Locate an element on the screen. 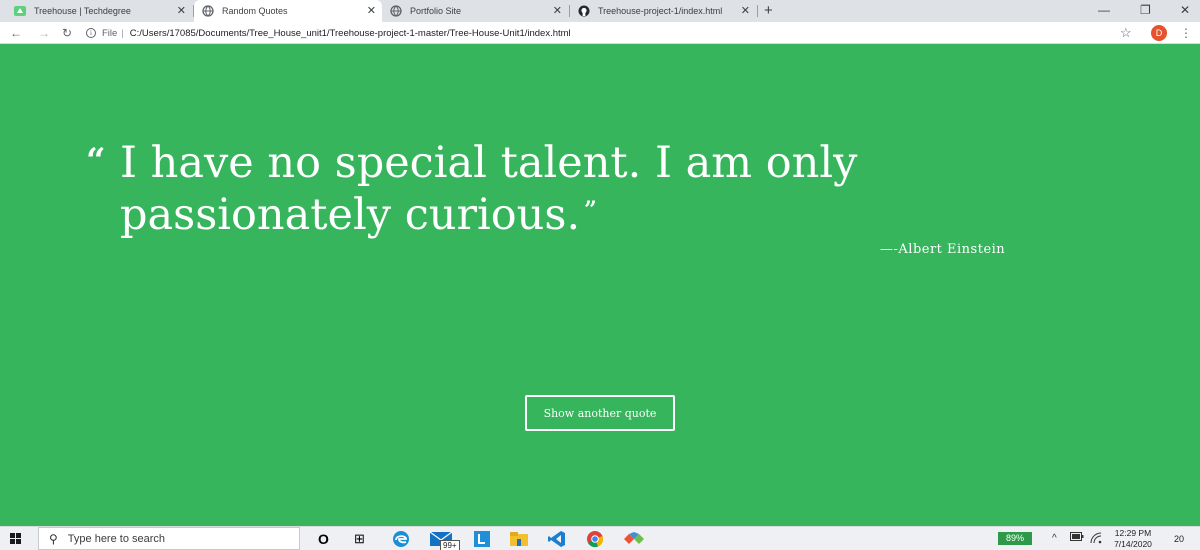 The image size is (1200, 550). tab-title: Treehouse-project-1/index.html is located at coordinates (660, 11).